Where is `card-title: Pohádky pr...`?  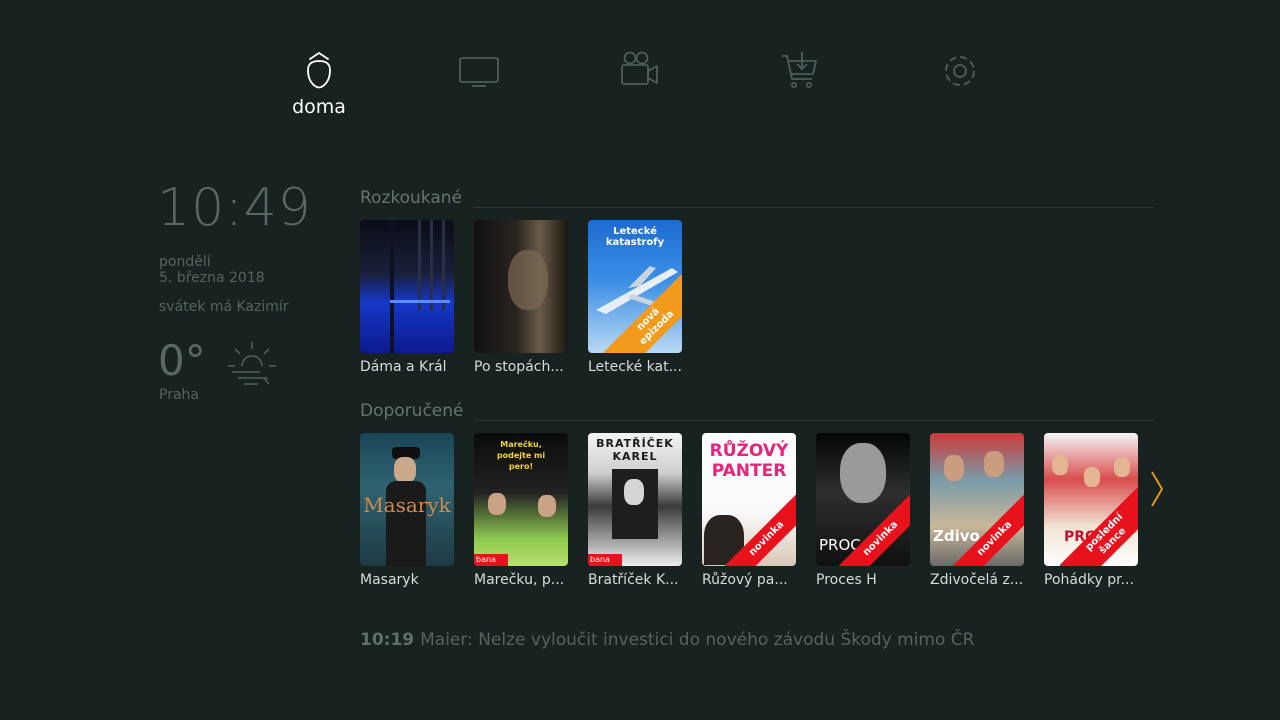
card-title: Pohádky pr... is located at coordinates (1089, 580).